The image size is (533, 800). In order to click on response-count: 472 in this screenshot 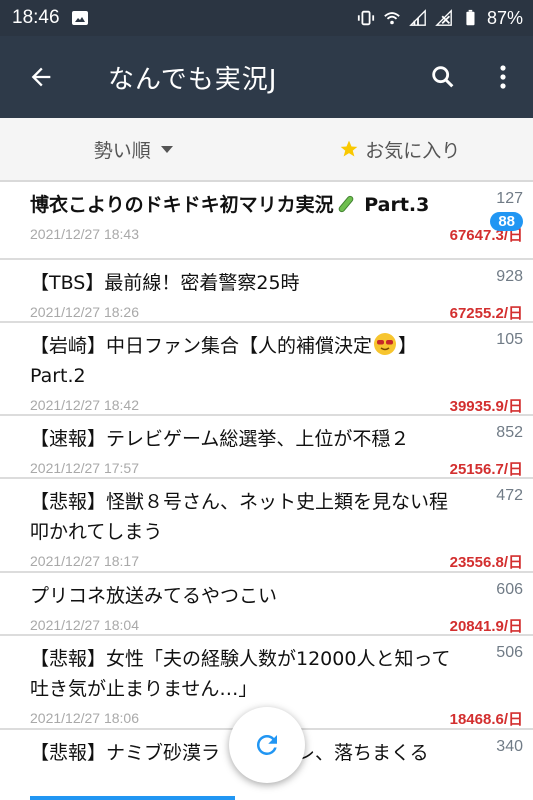, I will do `click(509, 495)`.